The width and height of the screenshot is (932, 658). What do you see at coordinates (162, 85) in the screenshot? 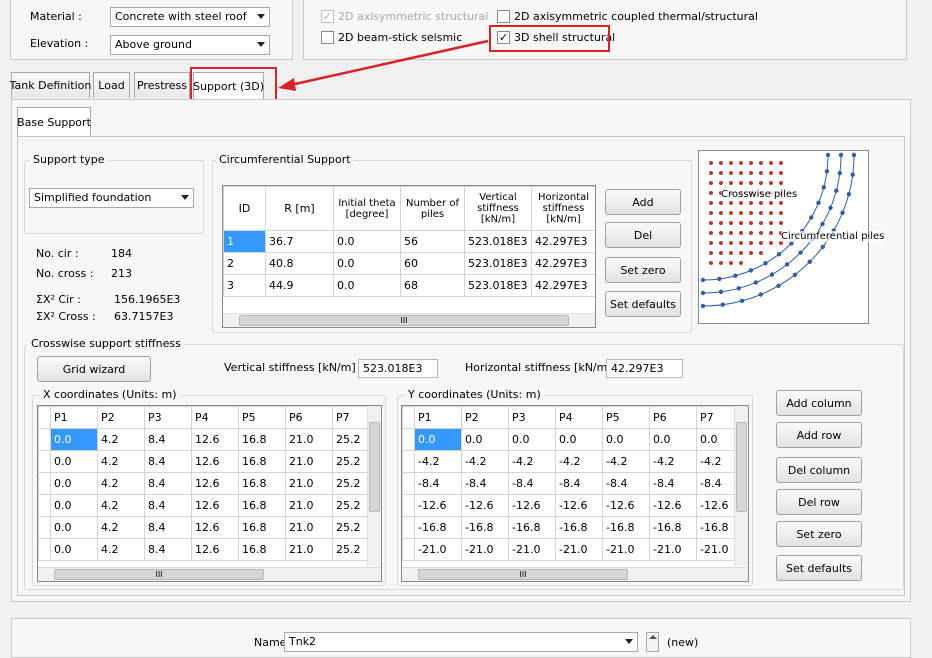
I see `tab-prestress: Prestress` at bounding box center [162, 85].